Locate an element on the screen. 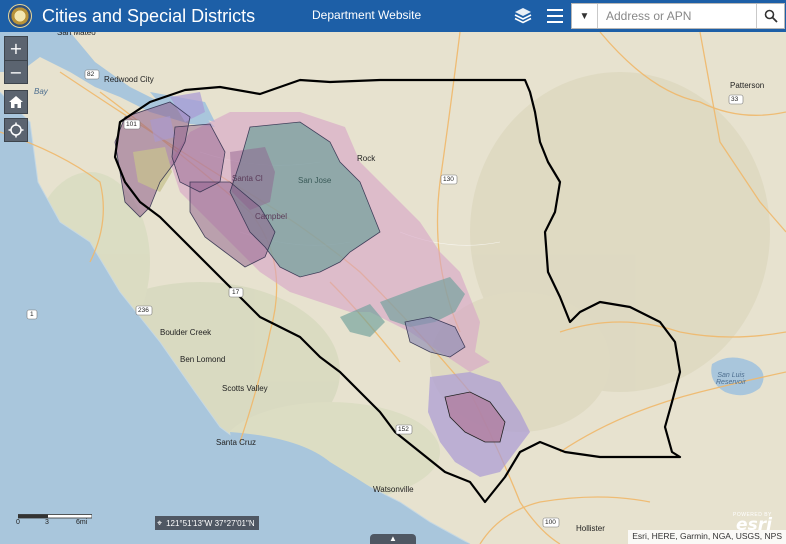 This screenshot has width=786, height=544. scale-label-0: 0 is located at coordinates (18, 522).